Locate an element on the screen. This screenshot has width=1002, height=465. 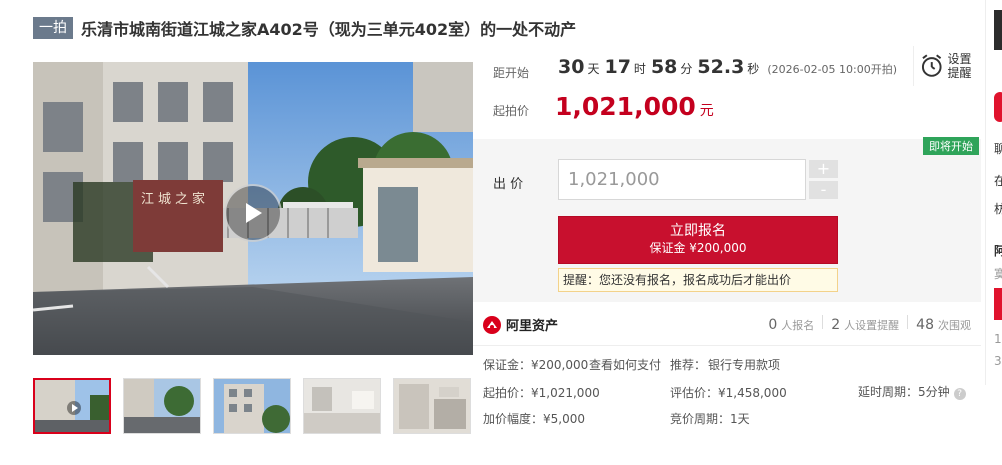
auction-round-badge: 一拍 is located at coordinates (53, 28).